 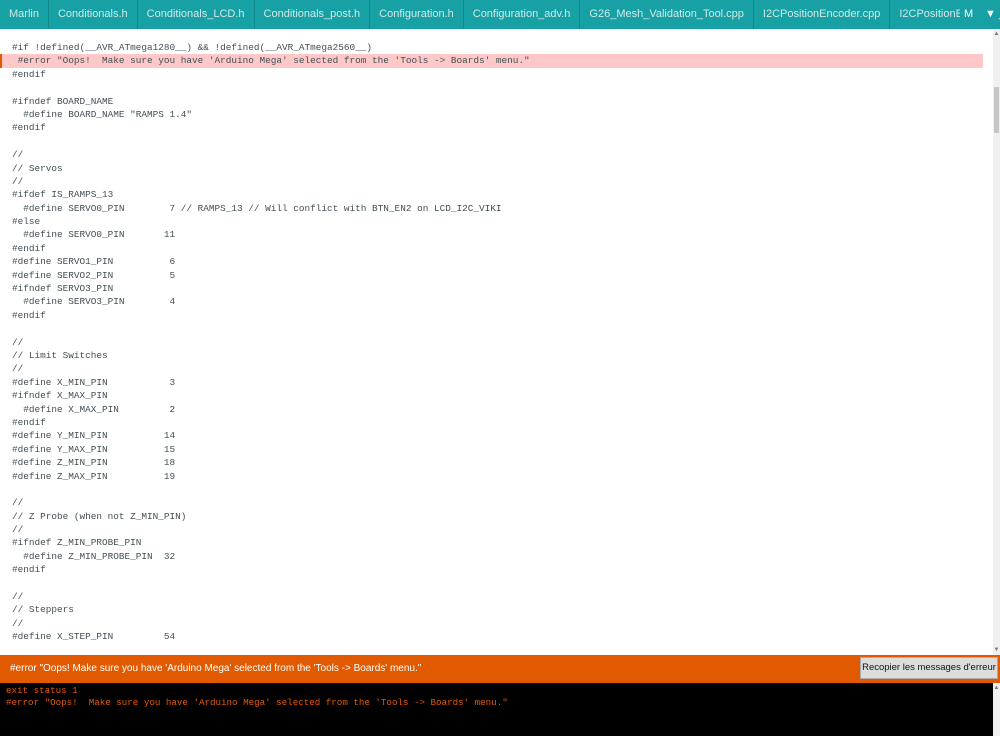 I want to click on code-line: #define SERVO0_PIN 11, so click(x=94, y=235).